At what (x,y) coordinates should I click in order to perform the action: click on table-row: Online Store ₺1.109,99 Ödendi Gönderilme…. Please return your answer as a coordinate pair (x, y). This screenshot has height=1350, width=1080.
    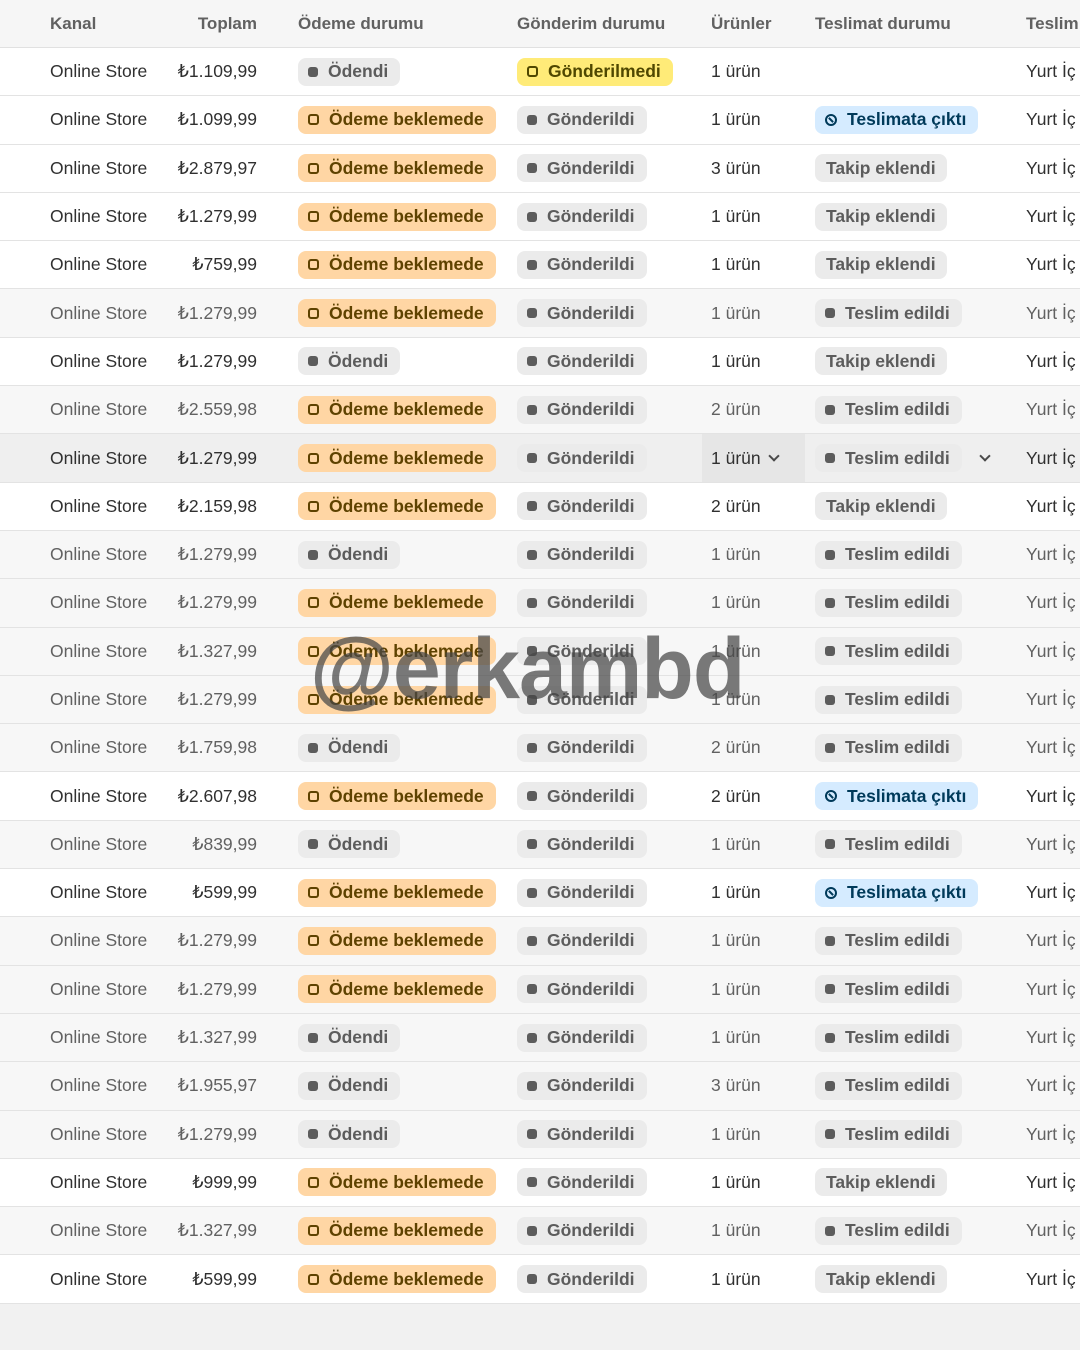
    Looking at the image, I should click on (540, 72).